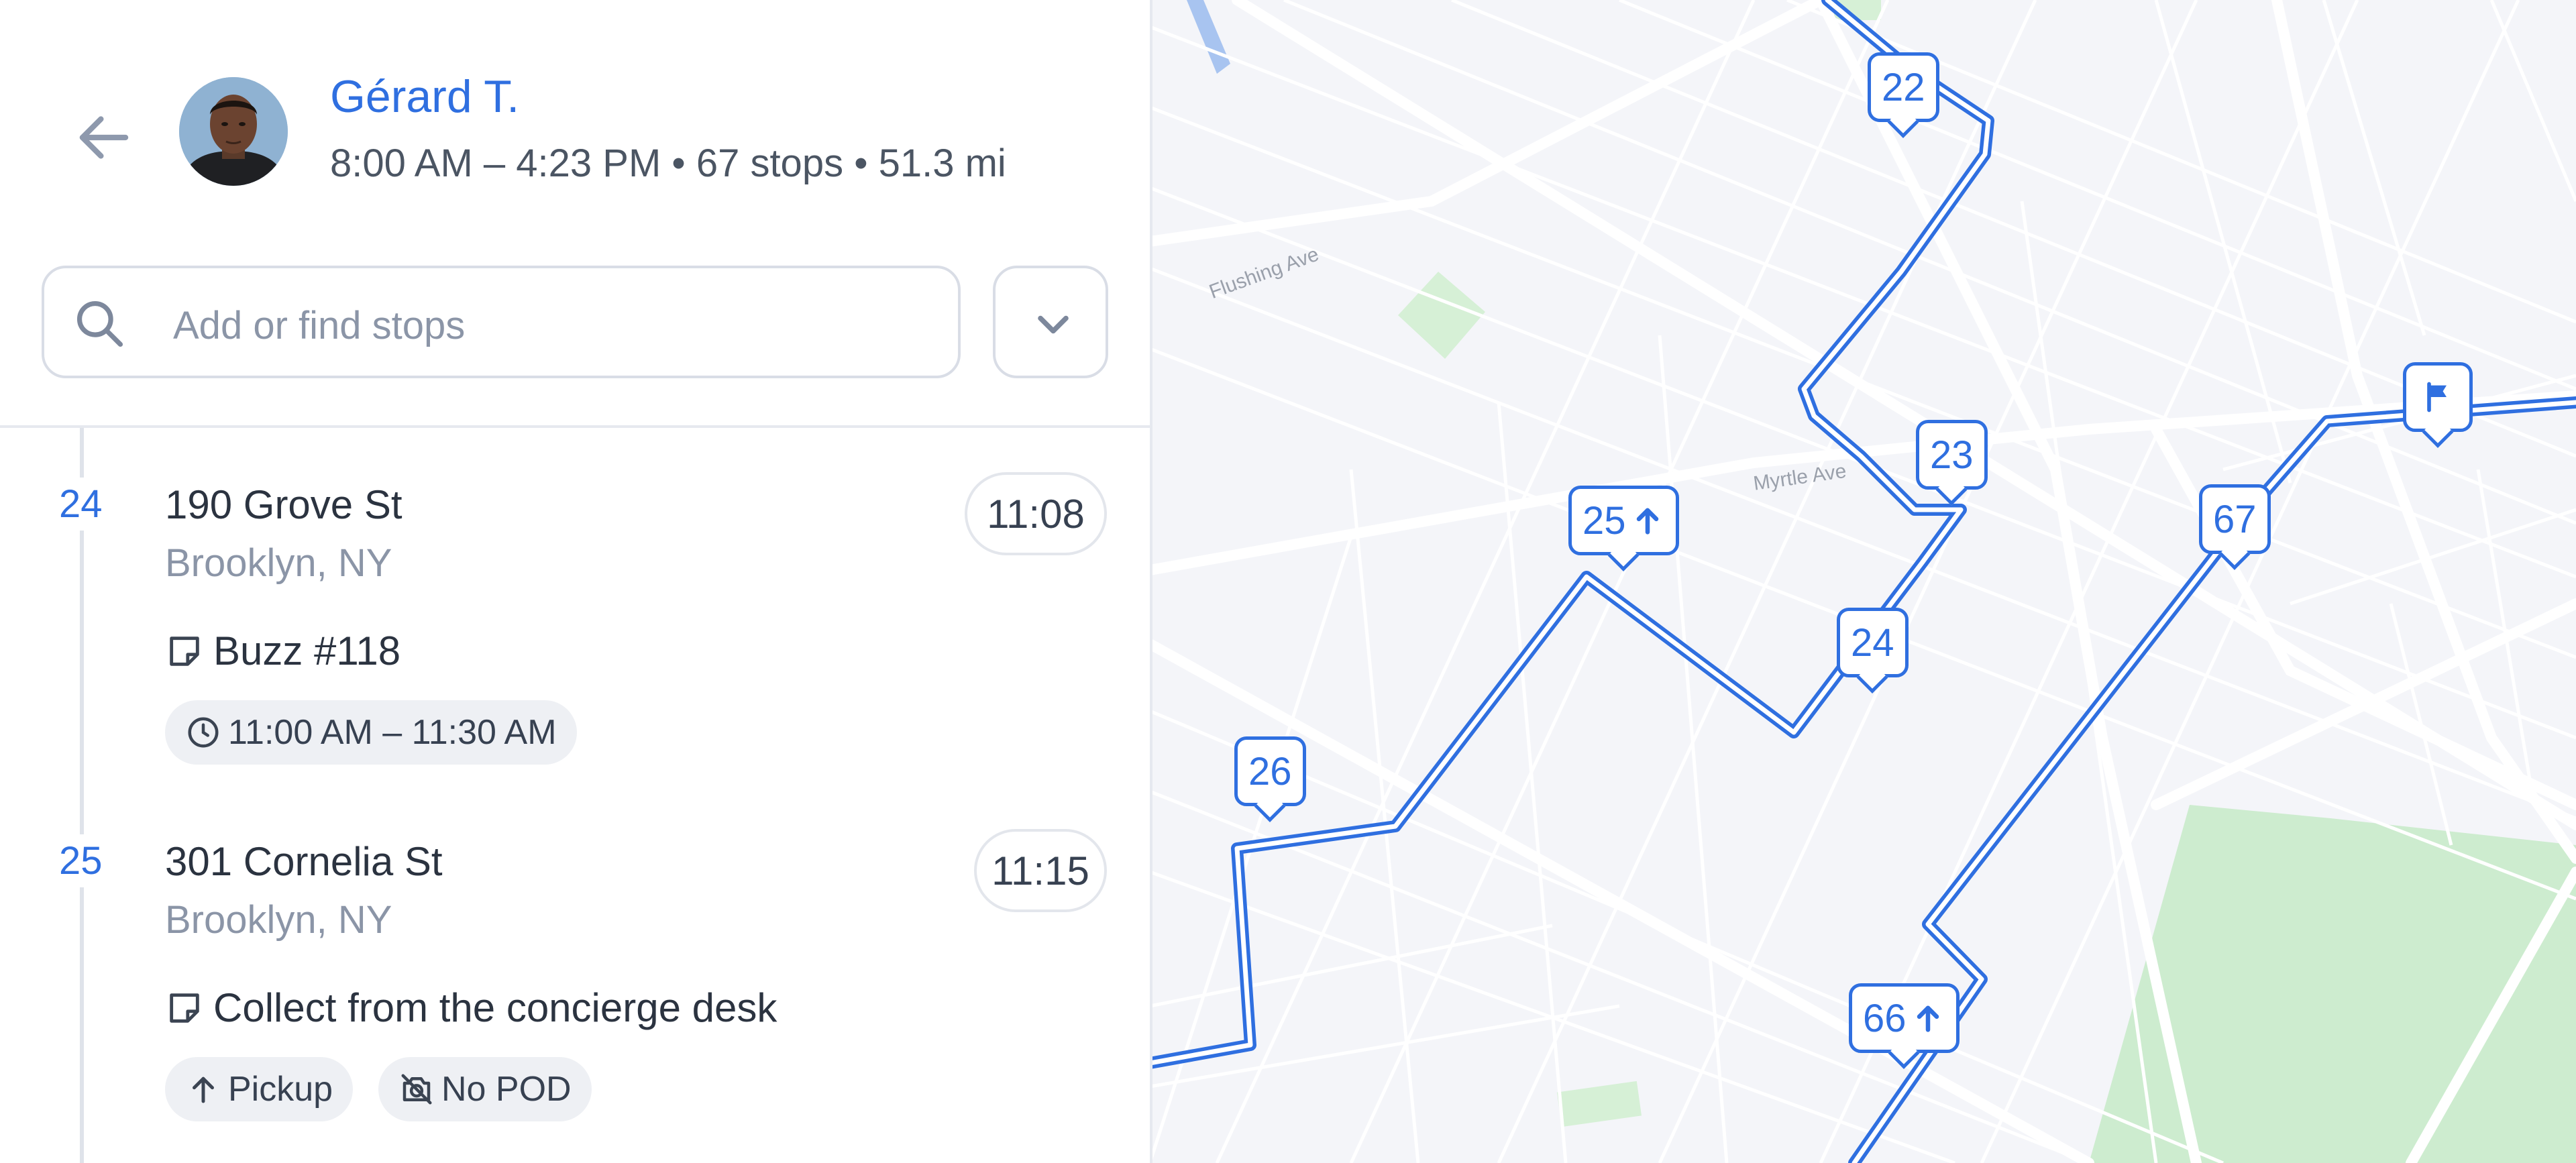 The width and height of the screenshot is (2576, 1163). I want to click on arrow-left-icon, so click(104, 137).